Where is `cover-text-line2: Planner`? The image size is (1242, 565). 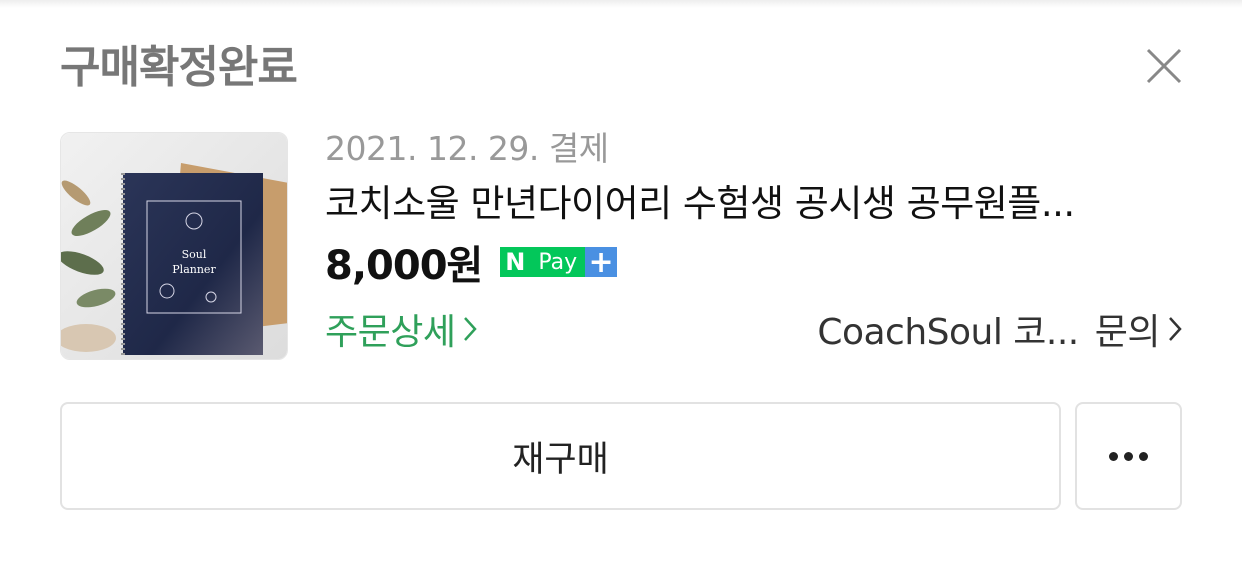
cover-text-line2: Planner is located at coordinates (194, 269).